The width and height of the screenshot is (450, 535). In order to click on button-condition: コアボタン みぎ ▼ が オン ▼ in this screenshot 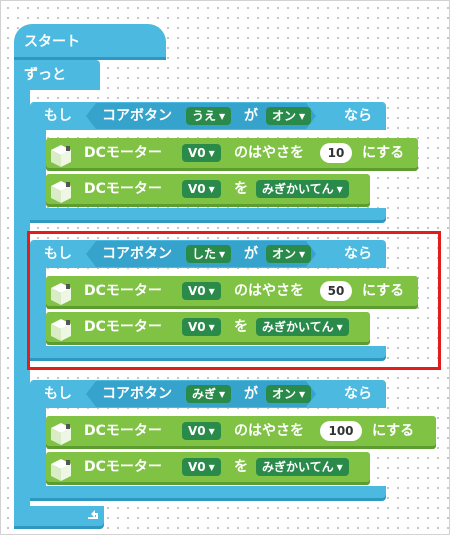, I will do `click(201, 394)`.